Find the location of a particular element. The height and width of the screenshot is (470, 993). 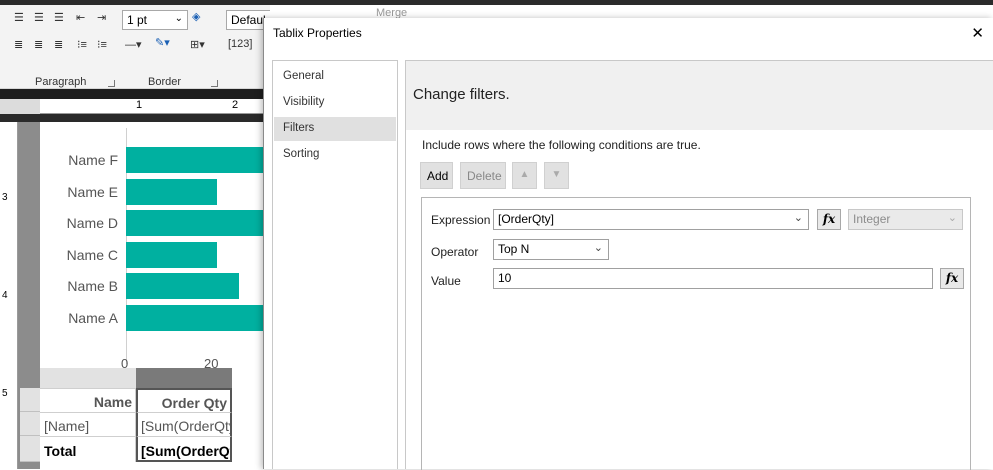

border-width-dropdown: 1 pt ⌄ is located at coordinates (155, 20).